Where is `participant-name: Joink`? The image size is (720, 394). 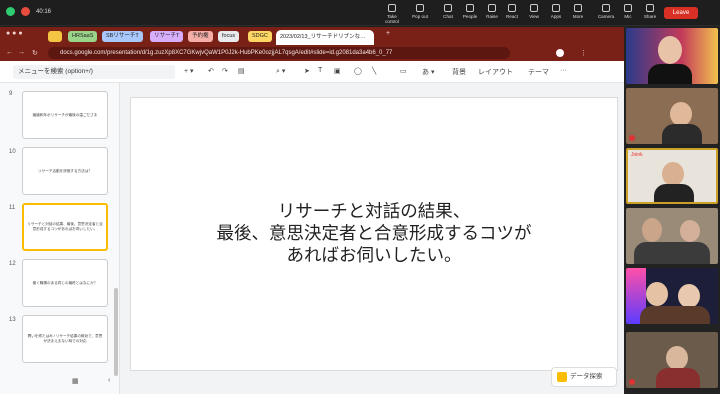
participant-name: Joink is located at coordinates (637, 155).